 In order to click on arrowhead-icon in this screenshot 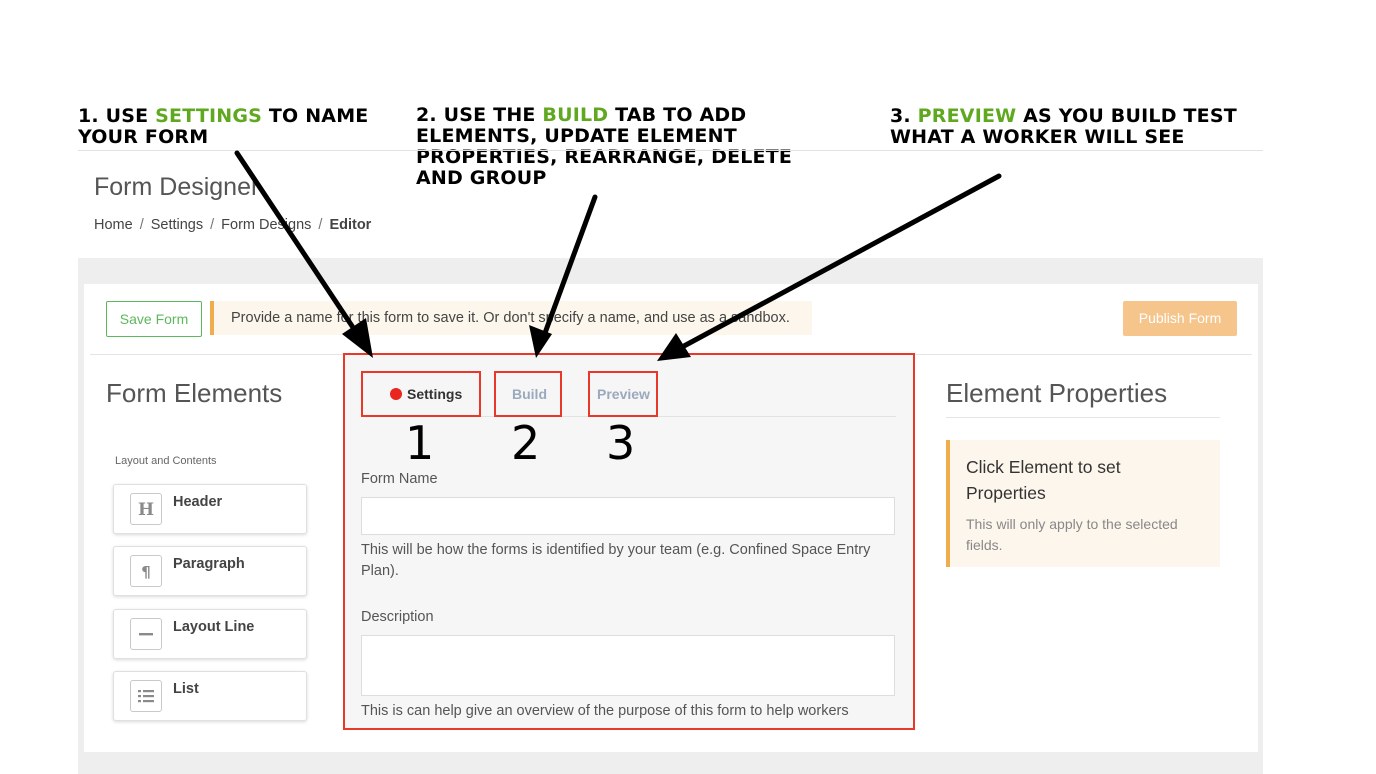, I will do `click(357, 338)`.